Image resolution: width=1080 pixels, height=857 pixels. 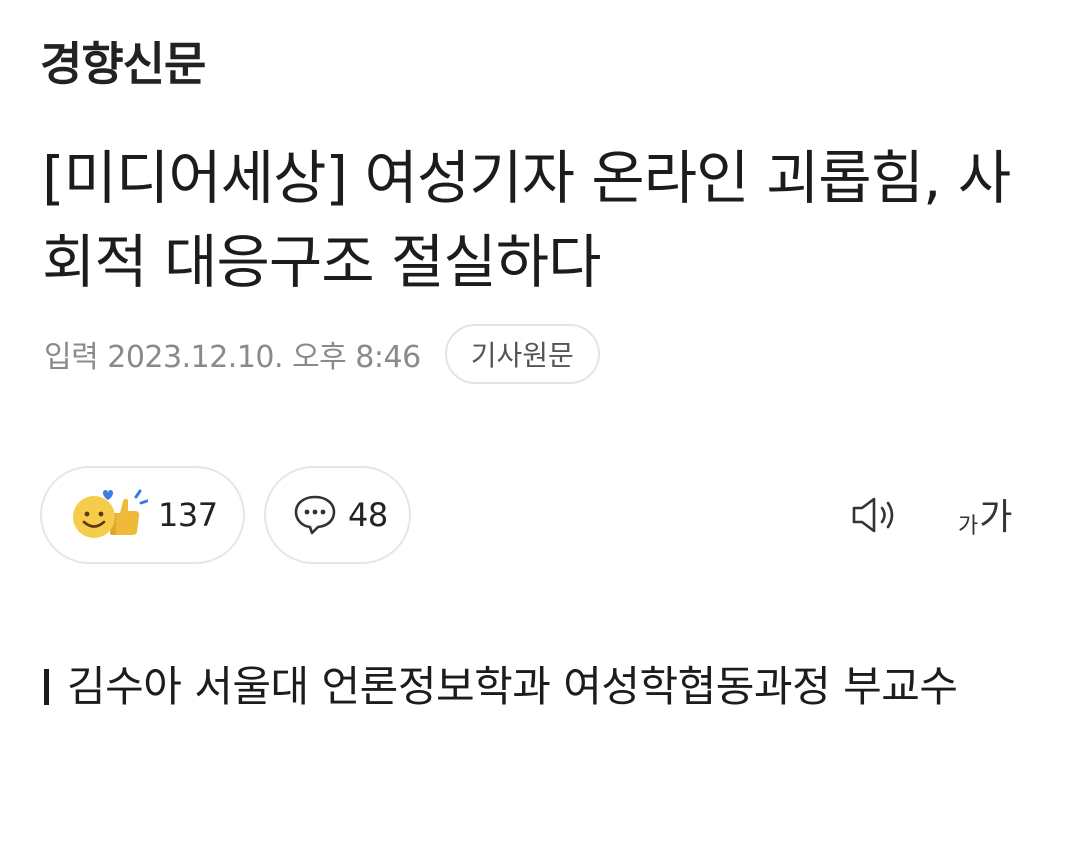 What do you see at coordinates (968, 526) in the screenshot?
I see `font-size-small-label: 가` at bounding box center [968, 526].